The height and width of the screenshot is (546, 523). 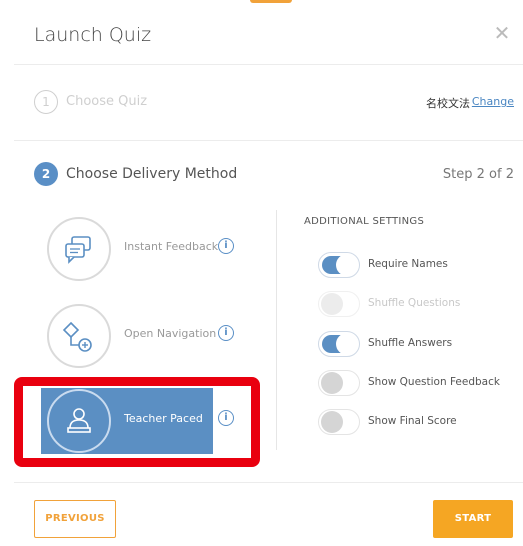 What do you see at coordinates (339, 265) in the screenshot?
I see `require-names-toggle` at bounding box center [339, 265].